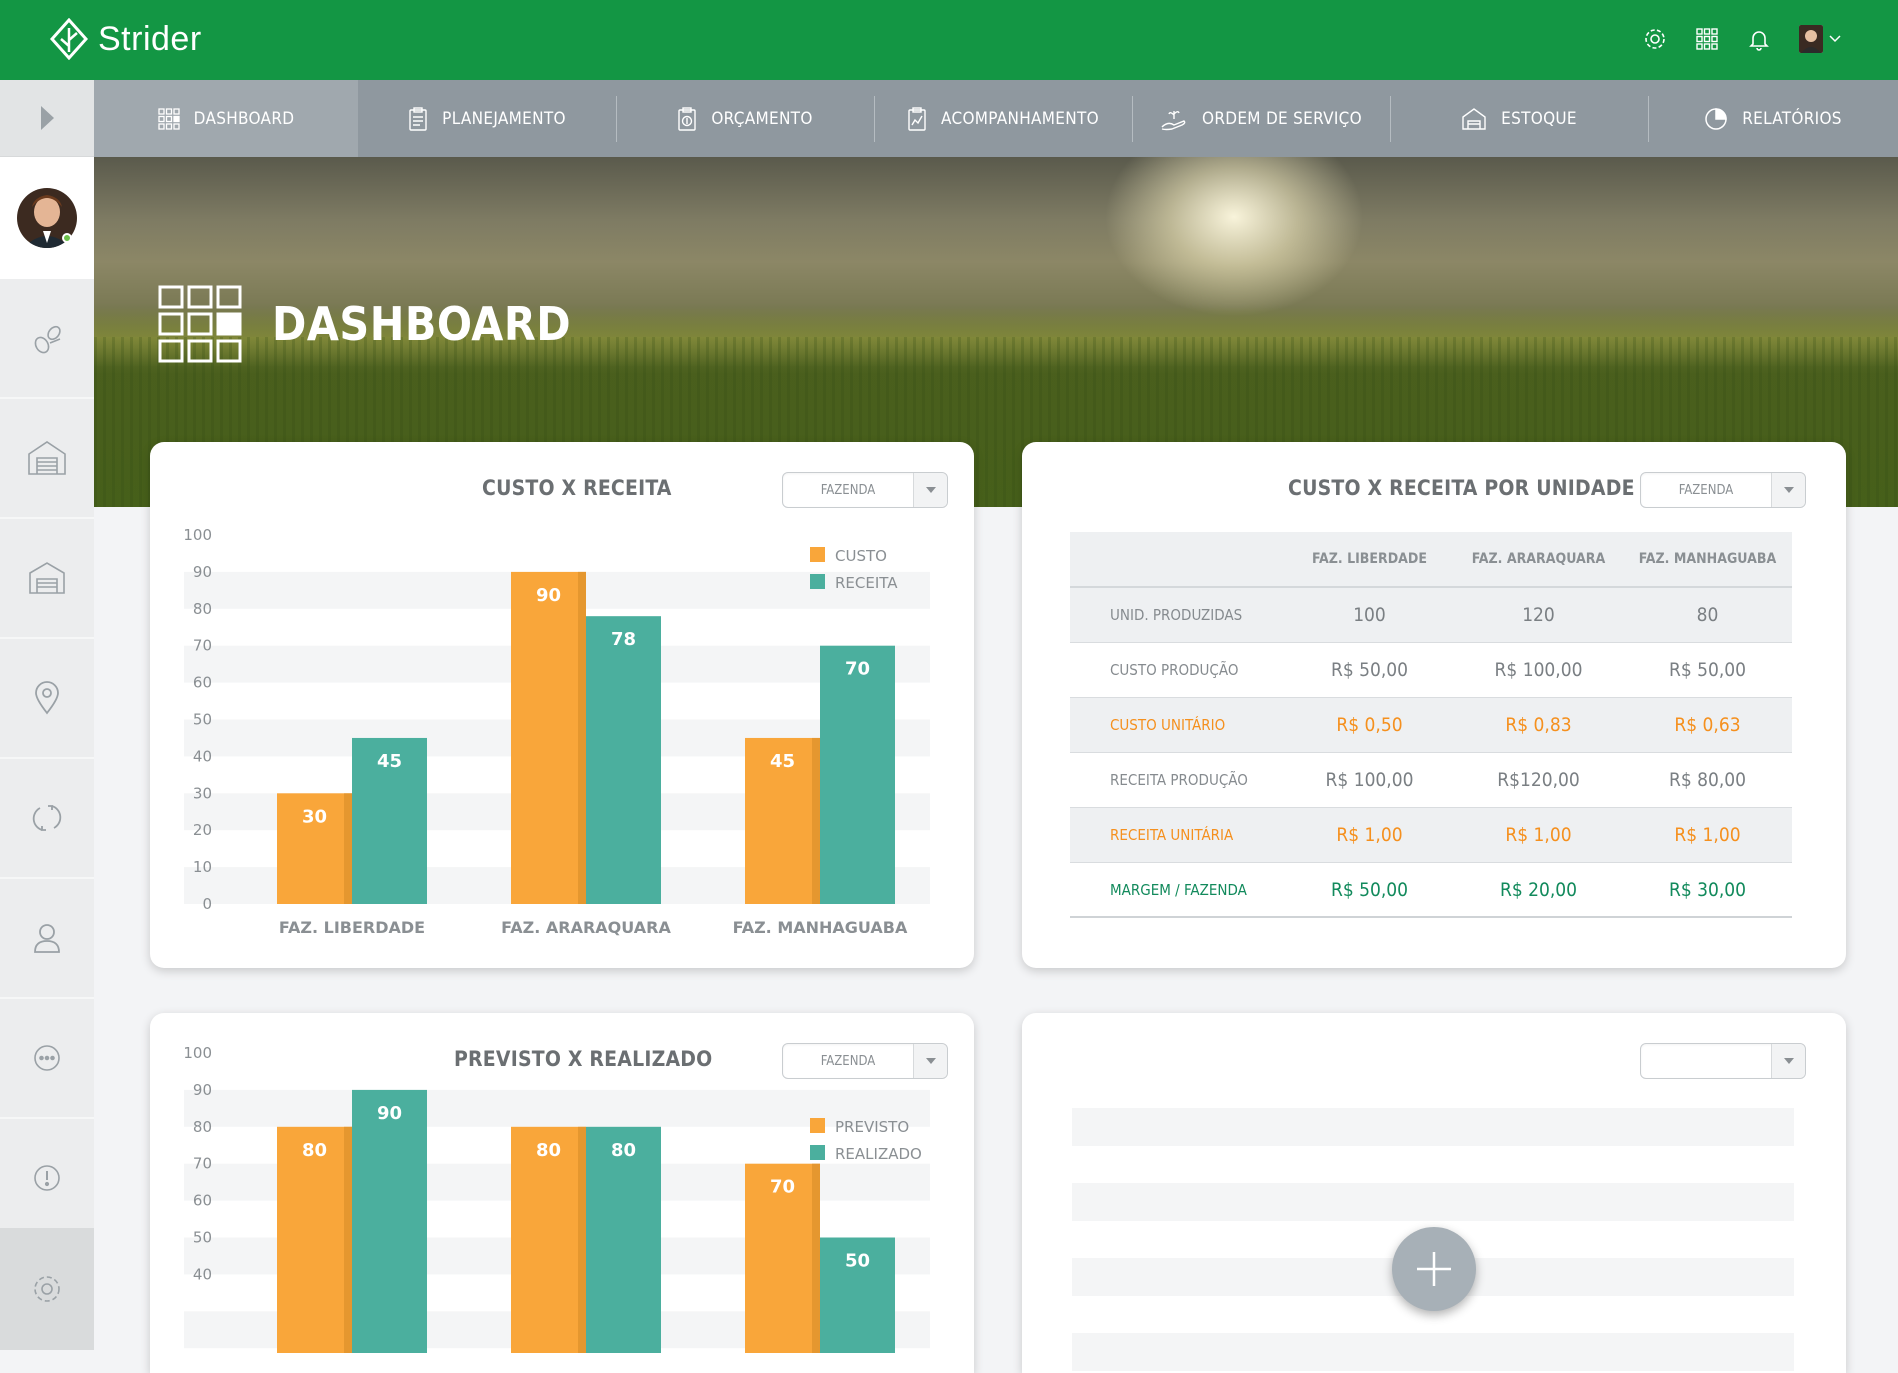 This screenshot has width=1898, height=1373. What do you see at coordinates (418, 118) in the screenshot?
I see `clipboard-icon` at bounding box center [418, 118].